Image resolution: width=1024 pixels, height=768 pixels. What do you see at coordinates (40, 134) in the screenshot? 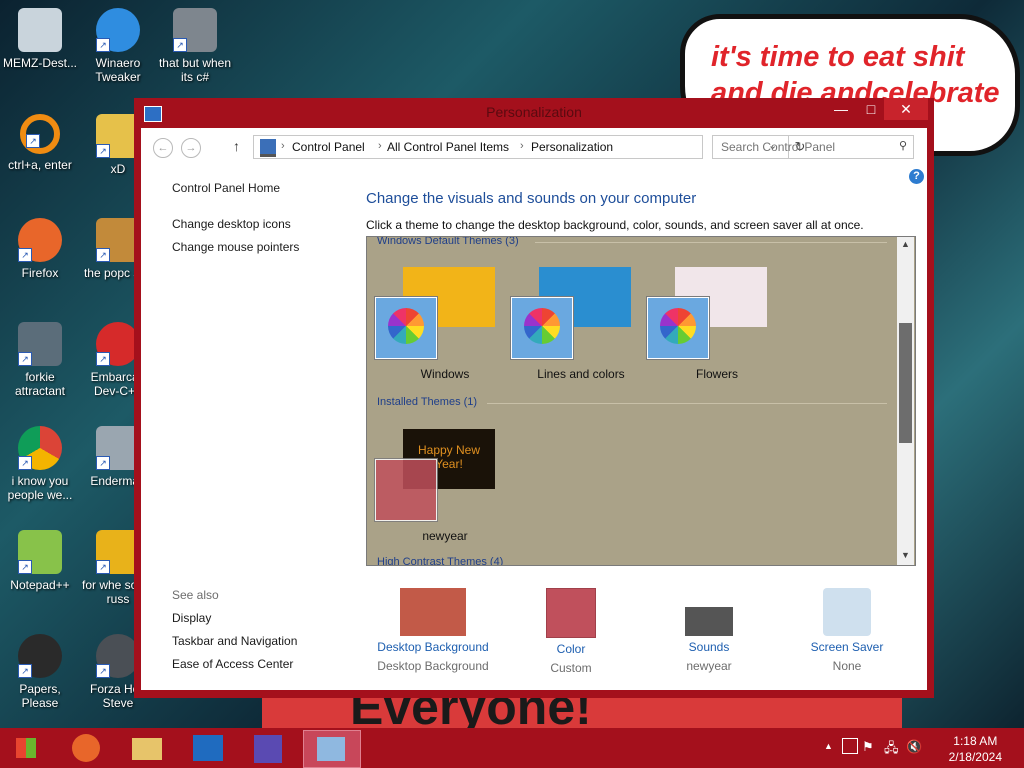
I see `ring-icon: ↗` at bounding box center [40, 134].